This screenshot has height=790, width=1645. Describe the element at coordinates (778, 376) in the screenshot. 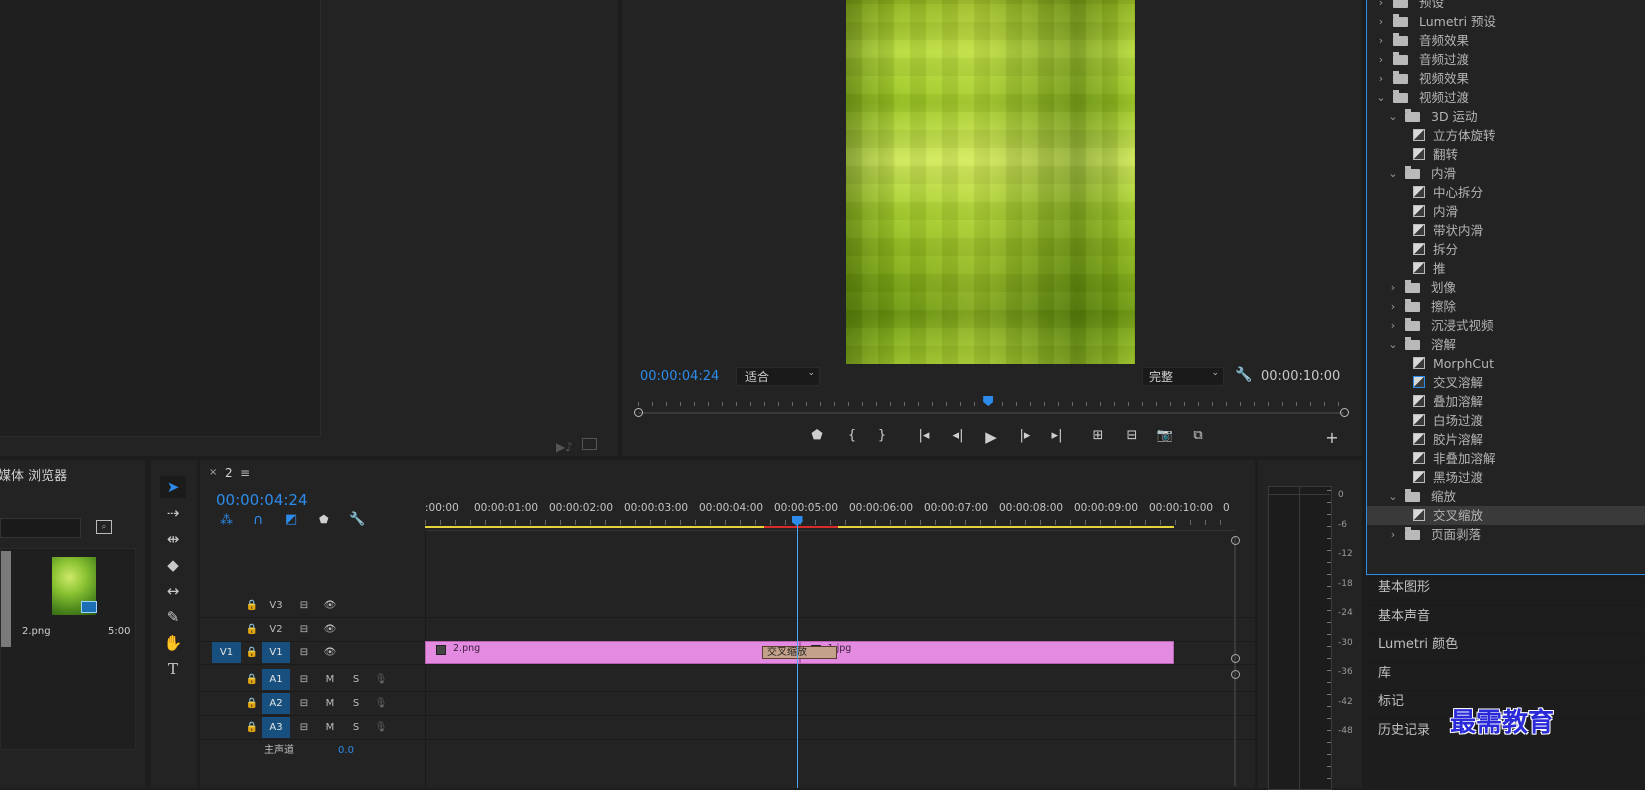

I see `zoom-select: 适合 ⌄` at that location.